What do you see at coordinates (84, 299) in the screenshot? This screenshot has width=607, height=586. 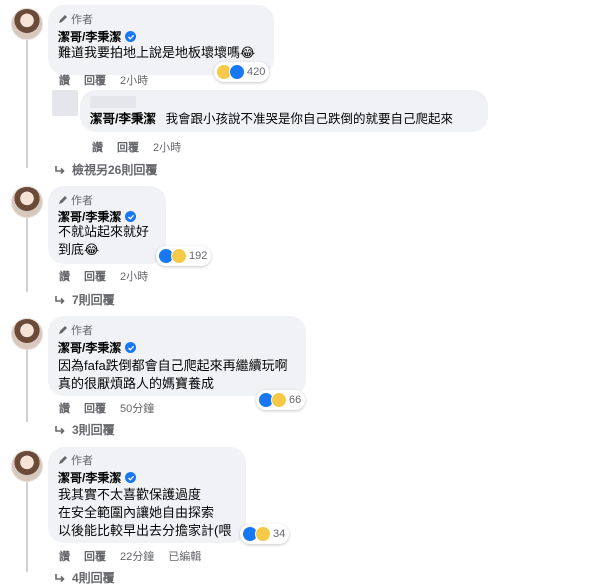 I see `view-more-replies: 7則回覆` at bounding box center [84, 299].